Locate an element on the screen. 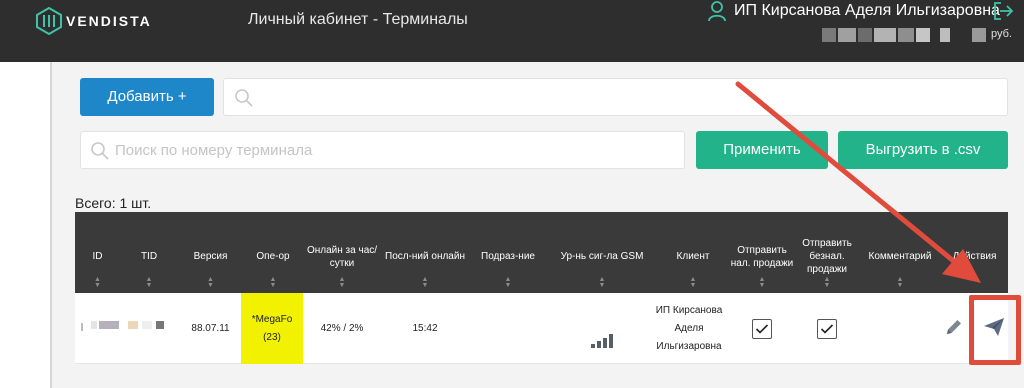 This screenshot has height=388, width=1024. cell-online: 42% / 2% is located at coordinates (342, 328).